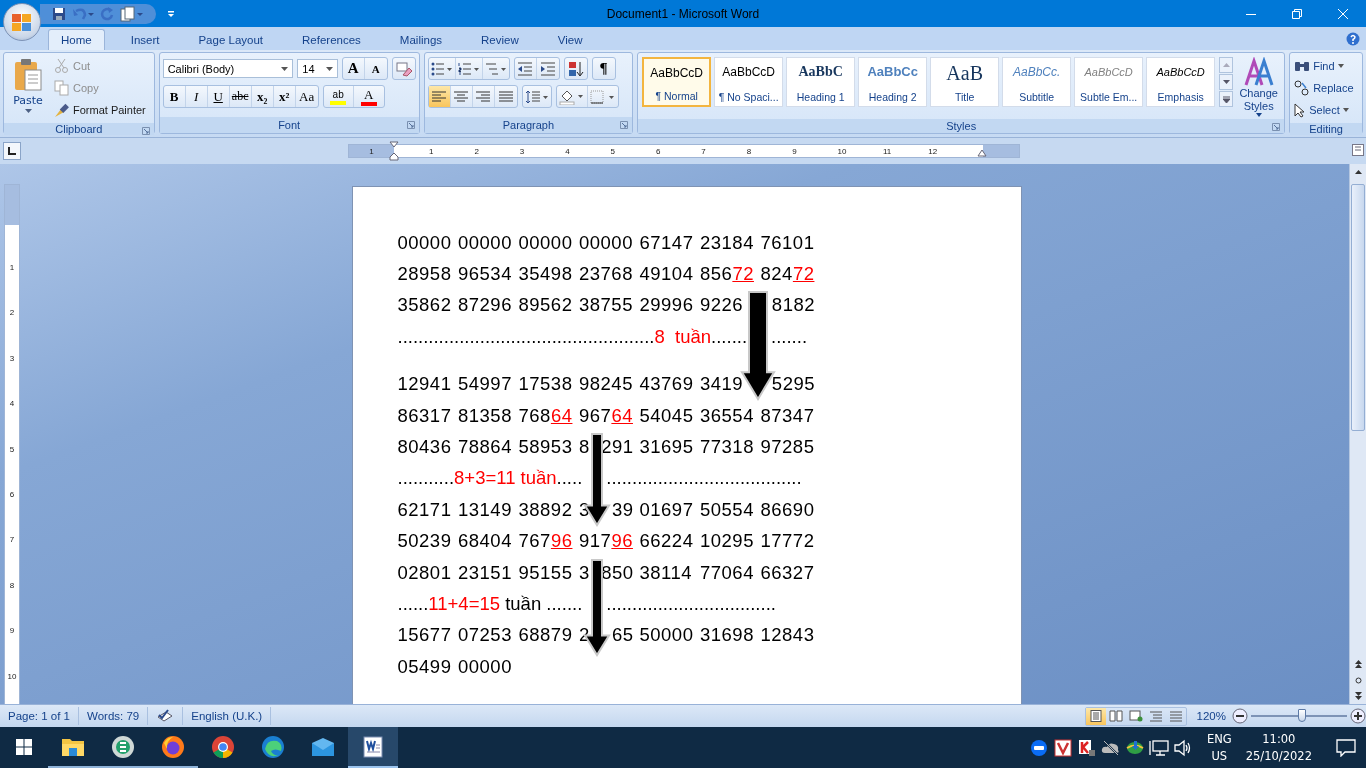 The image size is (1366, 768). I want to click on sub-button: x₂, so click(262, 96).